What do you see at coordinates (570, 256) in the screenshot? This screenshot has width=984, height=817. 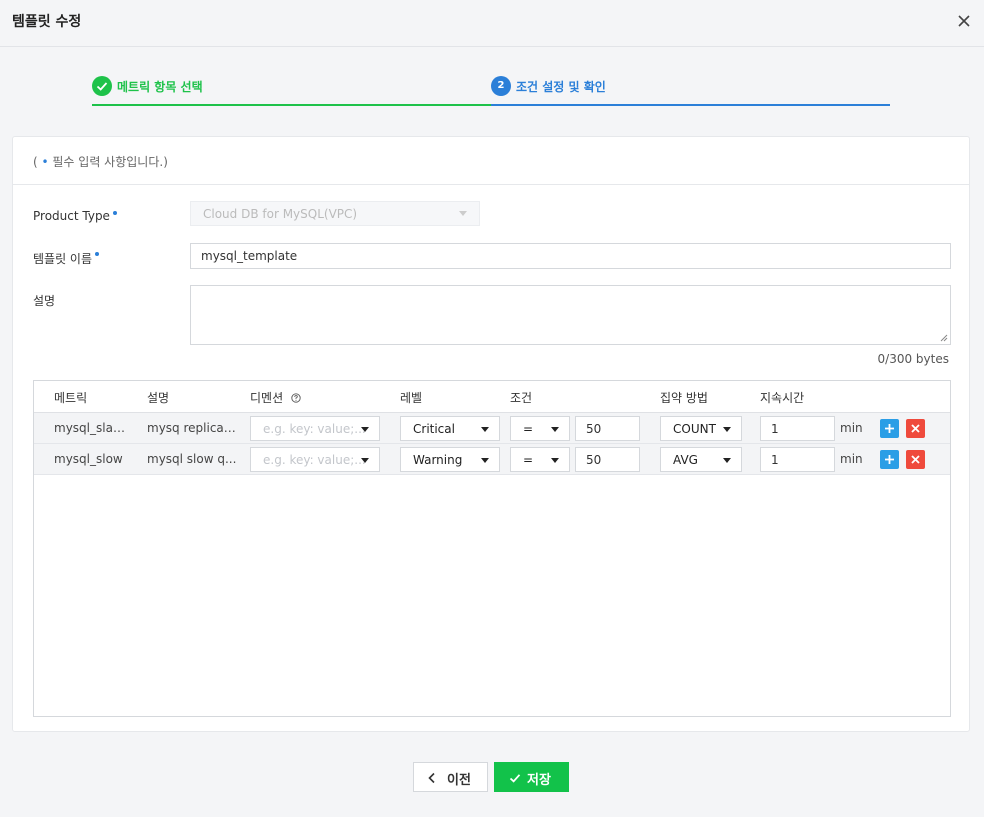 I see `template-name-input: mysql_template` at bounding box center [570, 256].